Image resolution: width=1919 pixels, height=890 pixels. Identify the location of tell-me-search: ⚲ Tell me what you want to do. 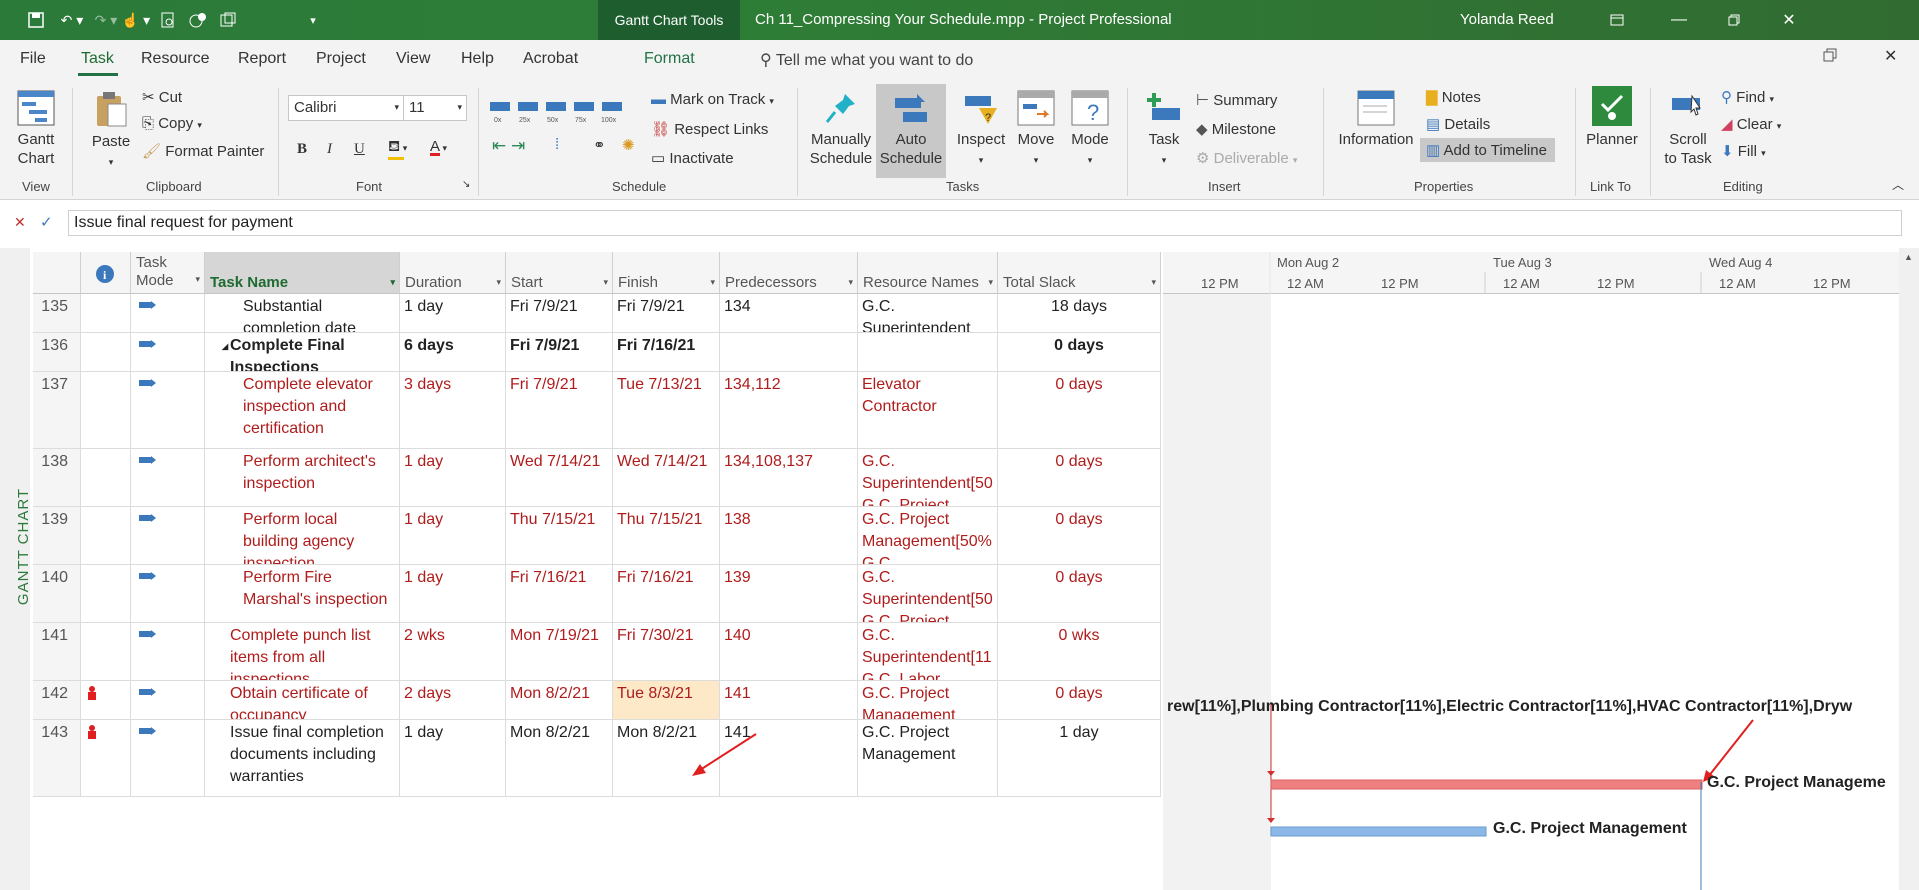
(866, 60).